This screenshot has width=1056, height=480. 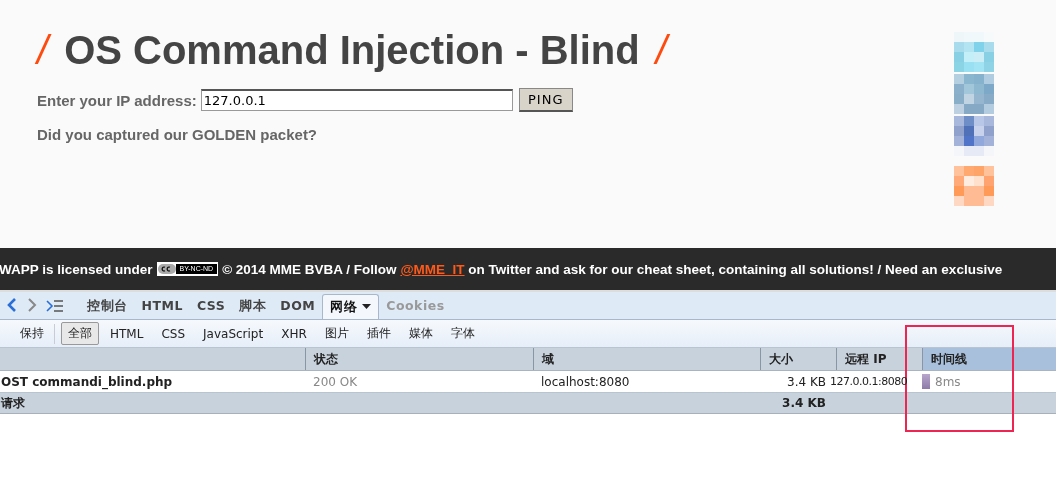 I want to click on page-title: OS Command Injection - Blind, so click(x=352, y=50).